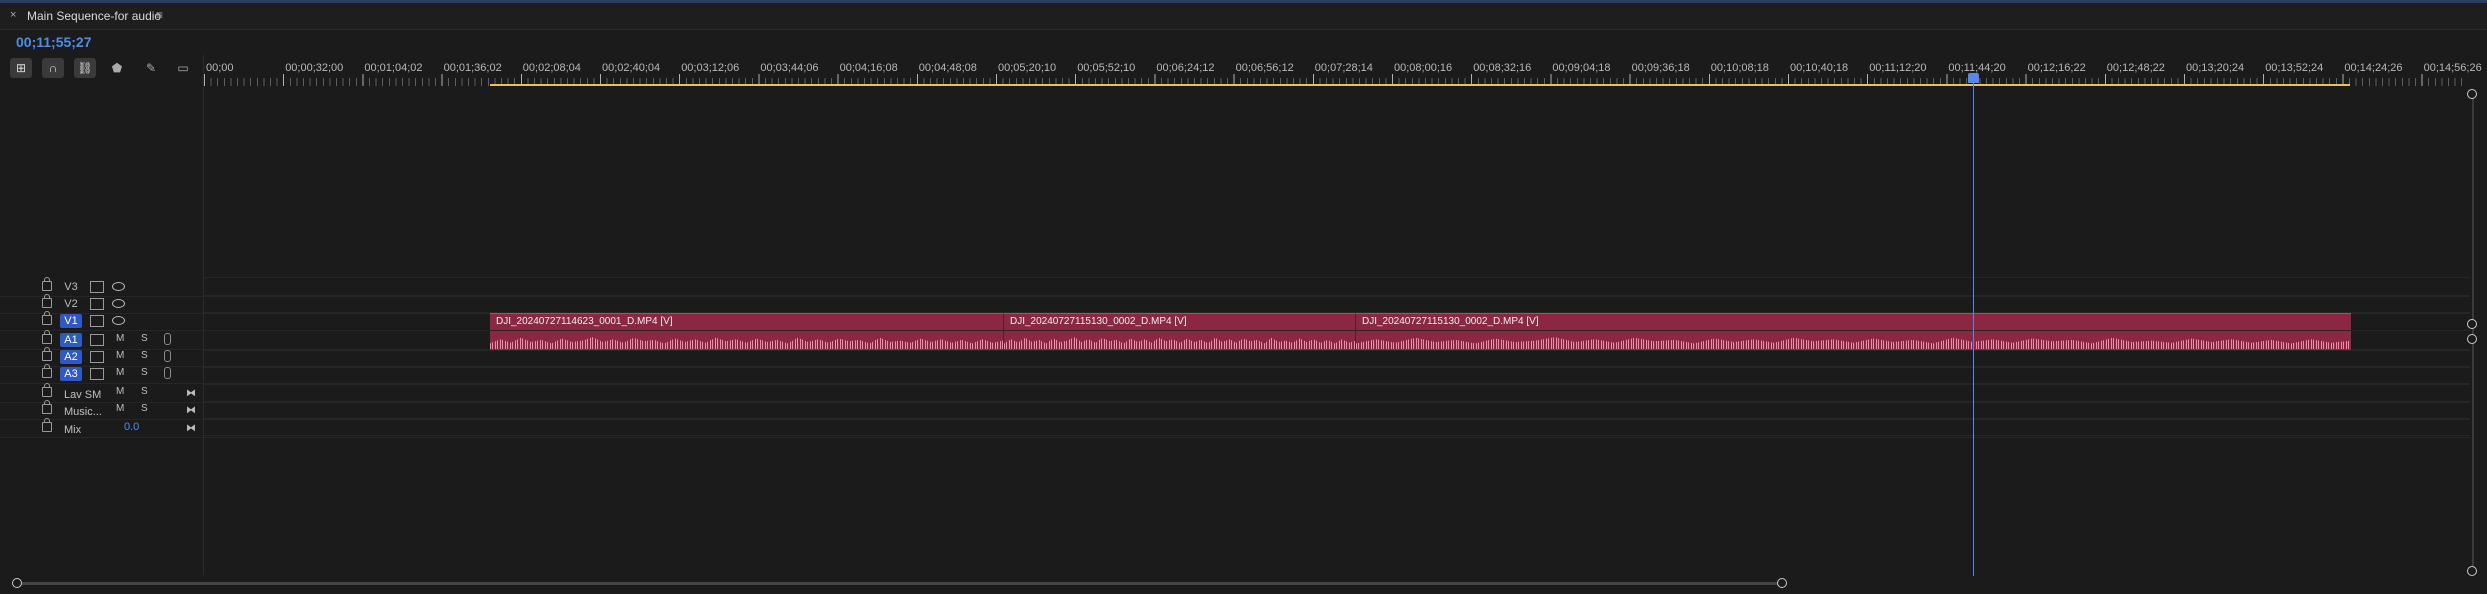 The height and width of the screenshot is (594, 2487). What do you see at coordinates (1235, 410) in the screenshot?
I see `track-header-submix-music: Music... M S ⧓` at bounding box center [1235, 410].